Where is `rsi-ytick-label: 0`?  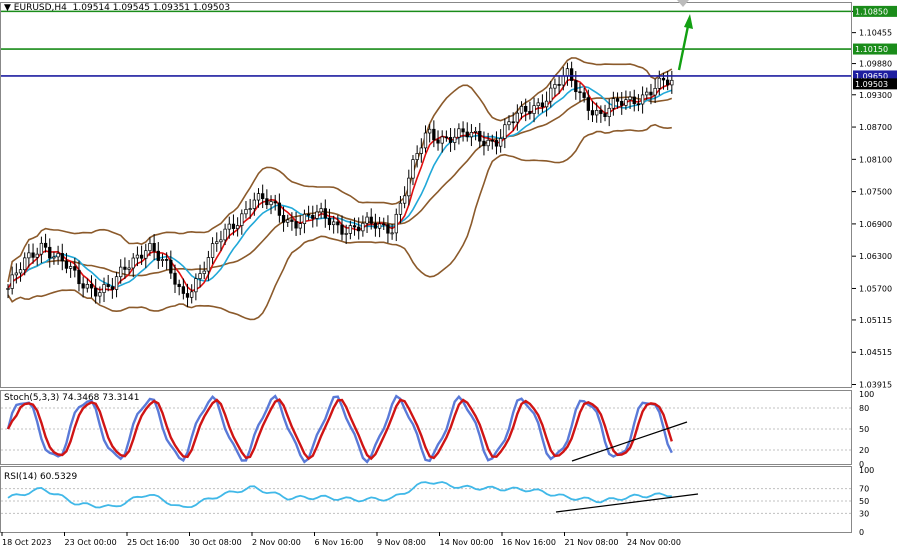
rsi-ytick-label: 0 is located at coordinates (861, 532).